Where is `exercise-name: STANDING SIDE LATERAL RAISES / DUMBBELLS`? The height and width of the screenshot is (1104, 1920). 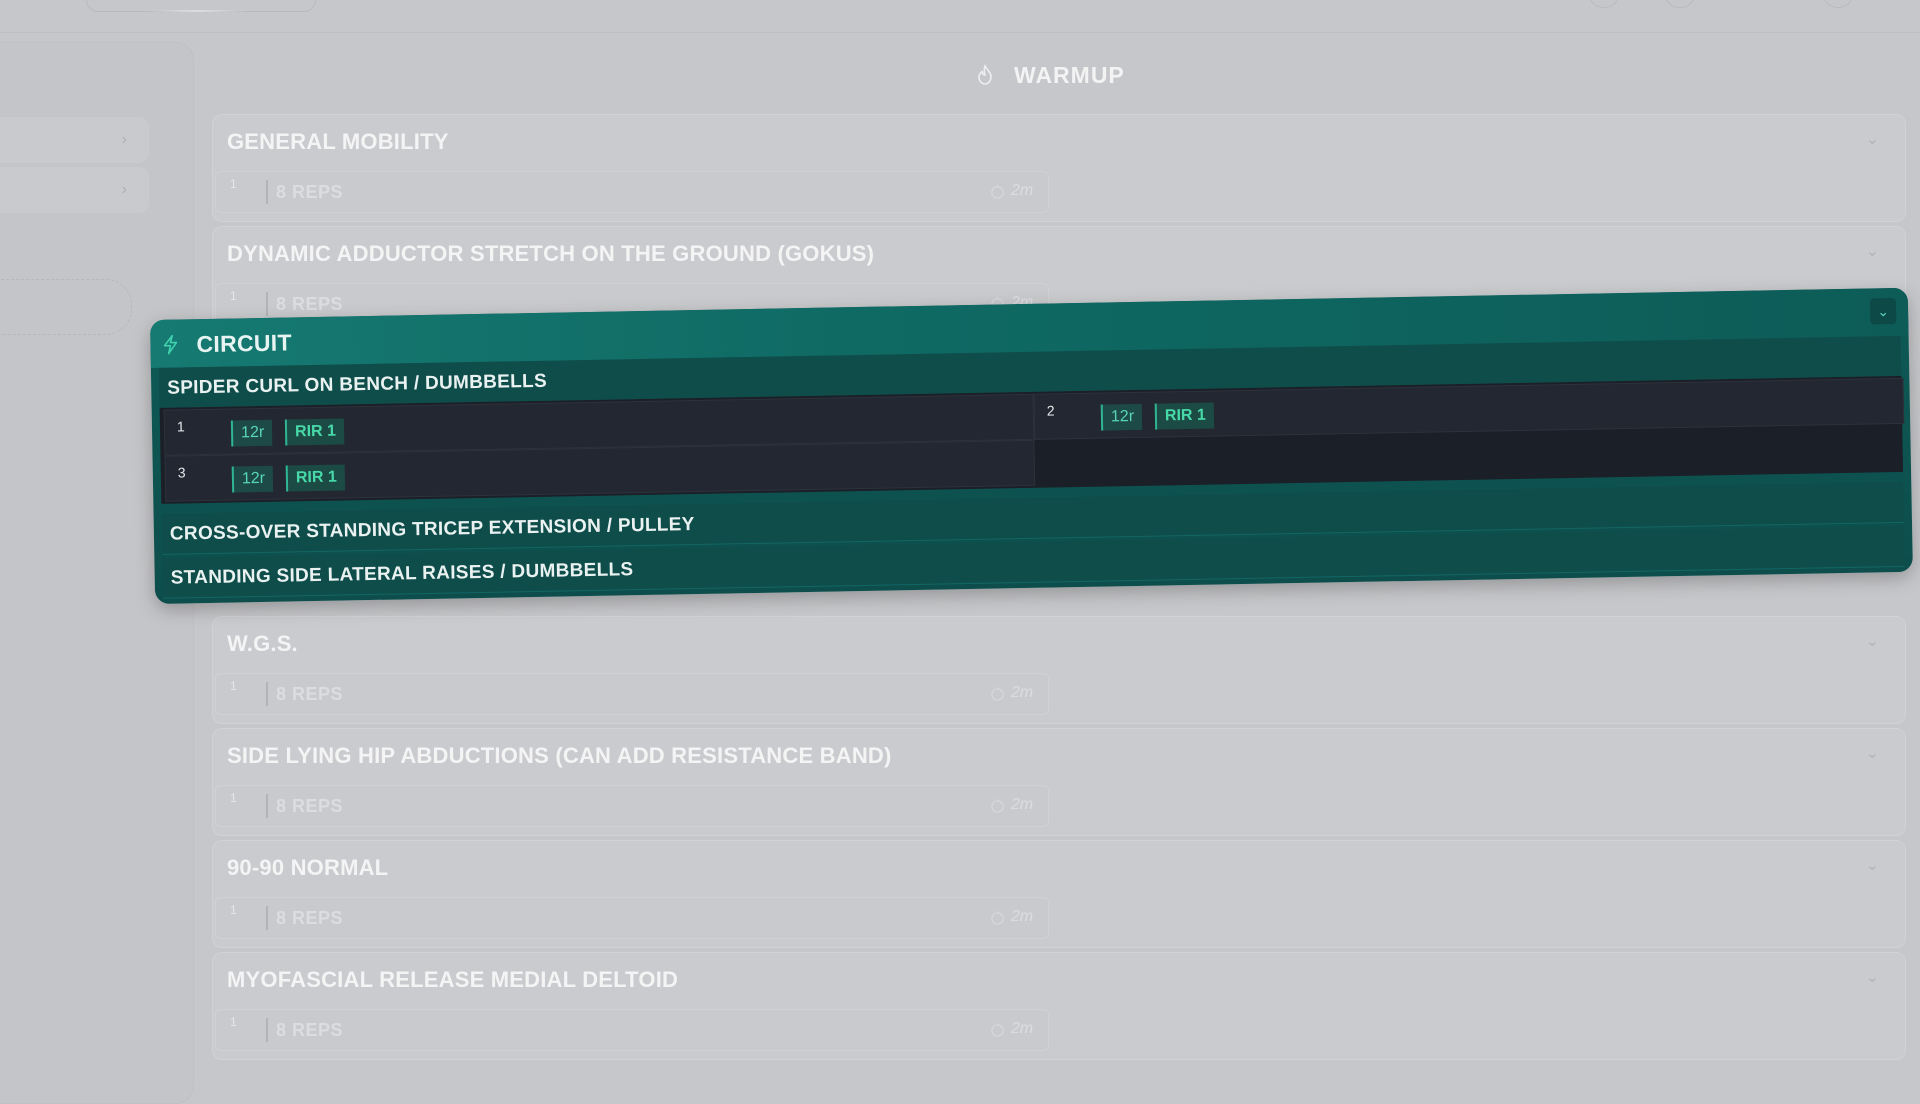
exercise-name: STANDING SIDE LATERAL RAISES / DUMBBELLS is located at coordinates (402, 574).